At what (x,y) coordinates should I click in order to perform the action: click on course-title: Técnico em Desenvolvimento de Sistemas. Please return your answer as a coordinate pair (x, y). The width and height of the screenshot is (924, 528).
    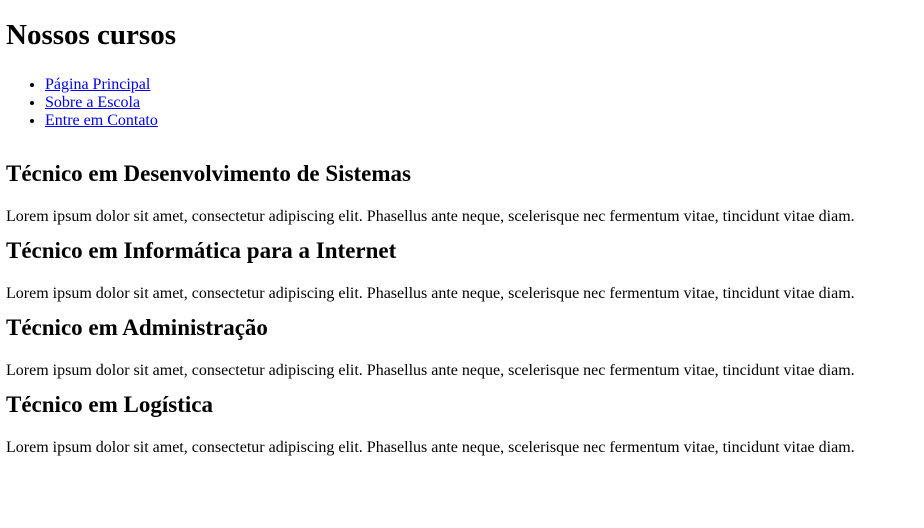
    Looking at the image, I should click on (208, 173).